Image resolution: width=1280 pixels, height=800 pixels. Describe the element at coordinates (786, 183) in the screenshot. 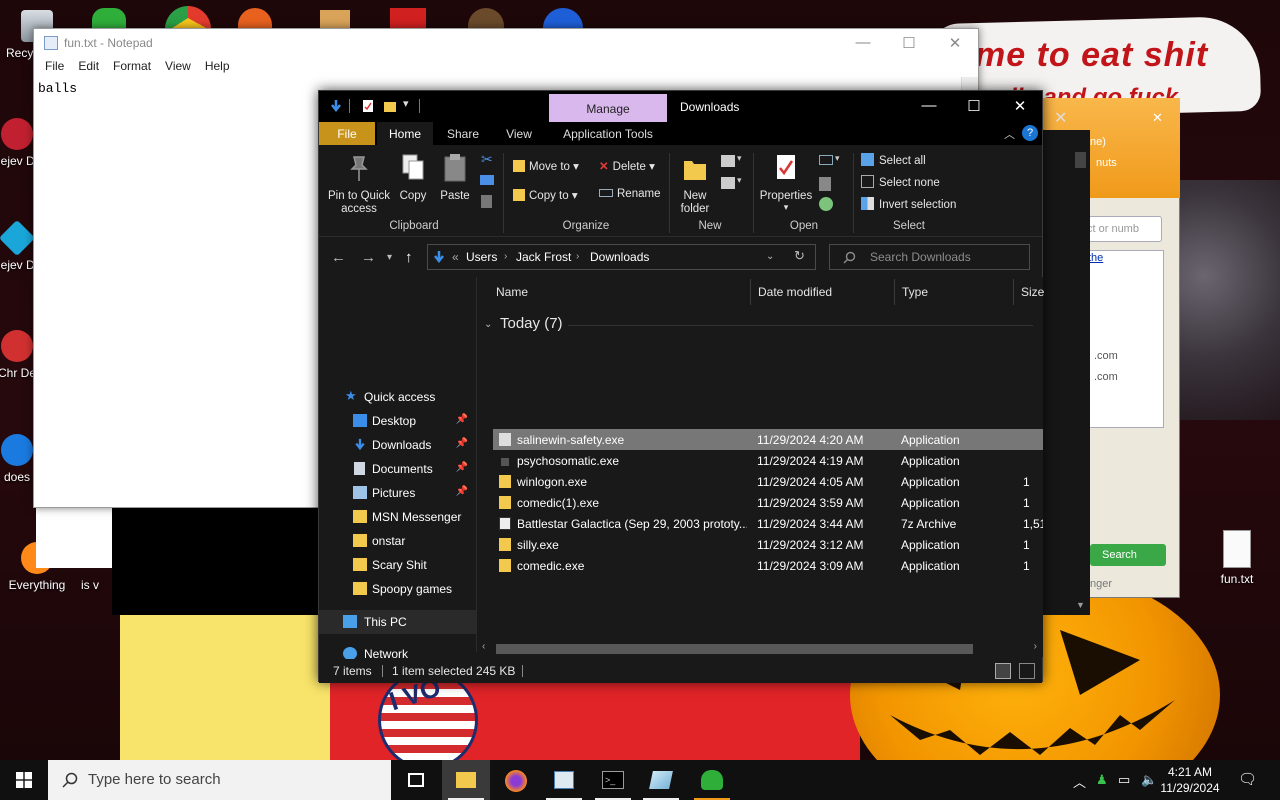

I see `properties-button: Properties ▾` at that location.